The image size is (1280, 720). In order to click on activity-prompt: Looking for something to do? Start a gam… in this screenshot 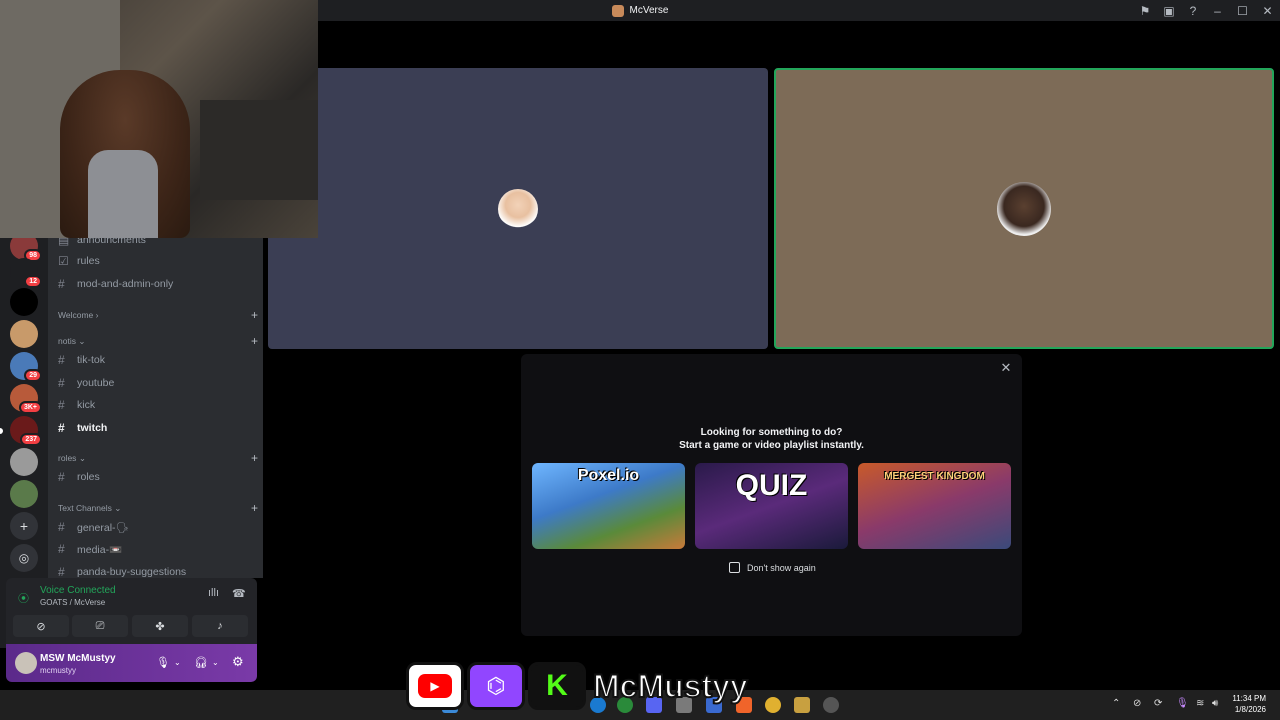, I will do `click(771, 439)`.